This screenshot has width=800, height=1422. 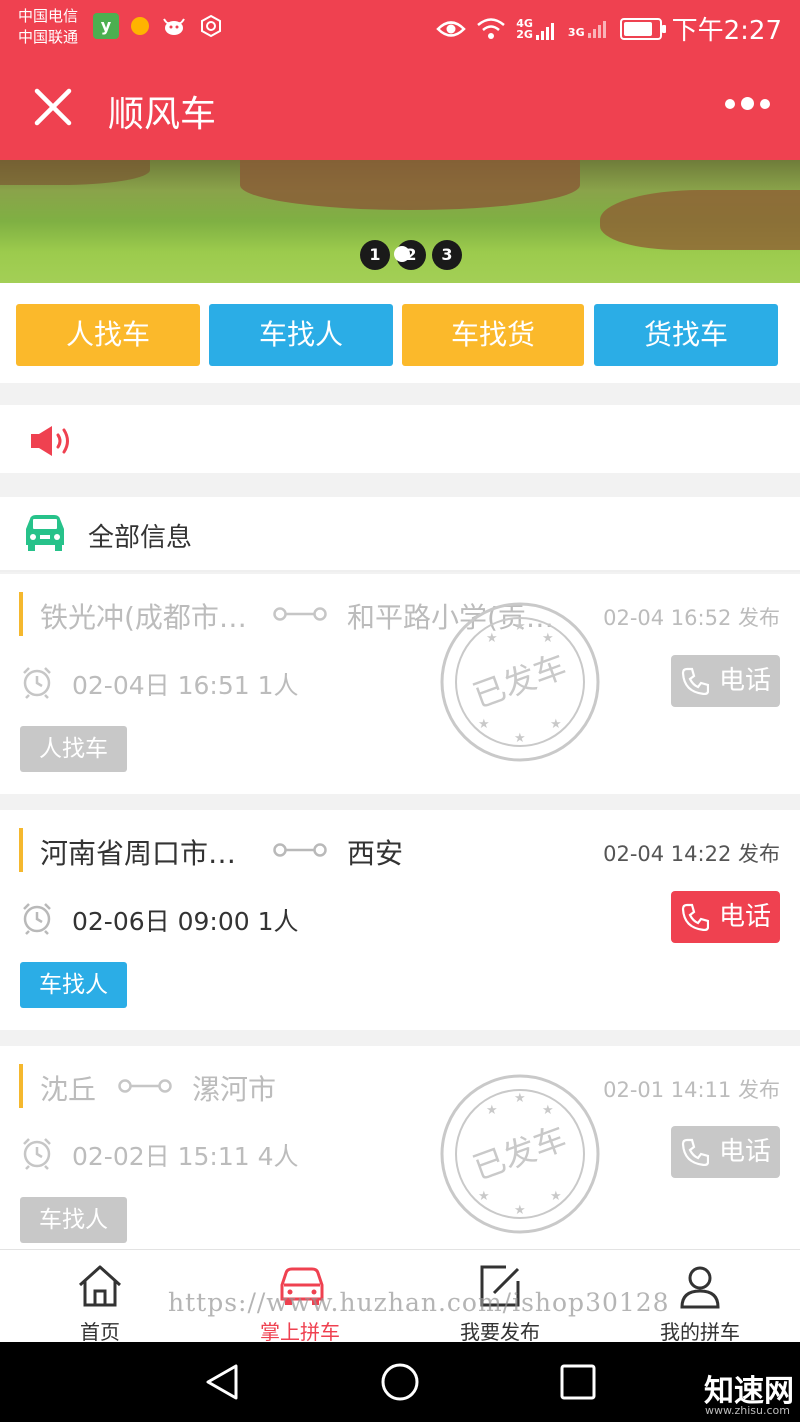 What do you see at coordinates (174, 26) in the screenshot?
I see `bull-icon` at bounding box center [174, 26].